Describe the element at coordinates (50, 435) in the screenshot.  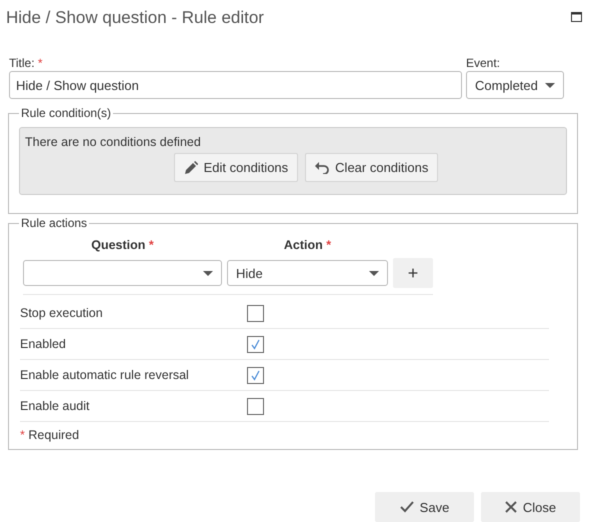
I see `required-note: * Required` at that location.